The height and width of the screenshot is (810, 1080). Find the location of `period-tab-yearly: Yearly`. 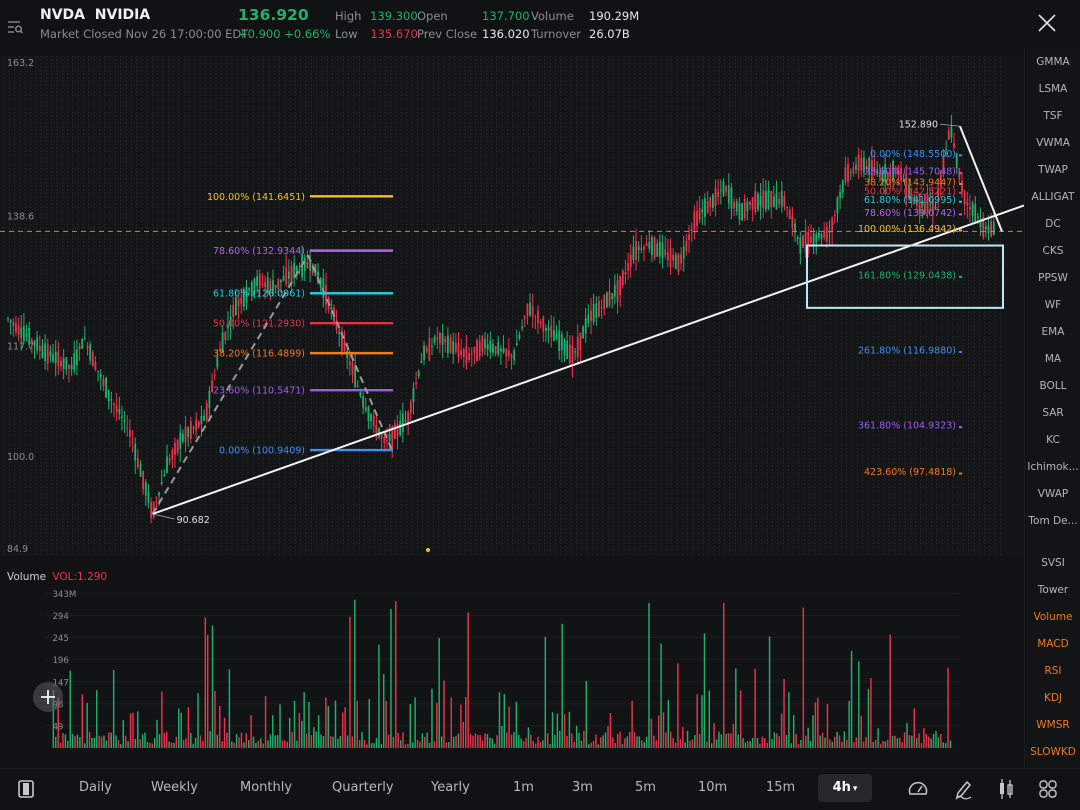

period-tab-yearly: Yearly is located at coordinates (450, 787).